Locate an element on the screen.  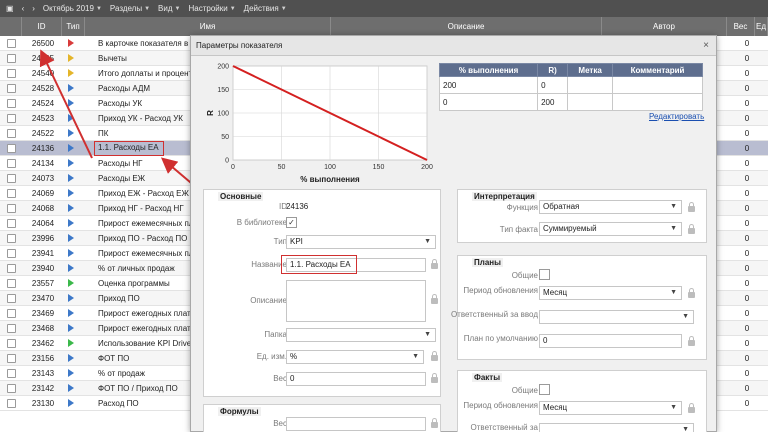
toolbar-period-icon: ▣ is located at coordinates (10, 8).